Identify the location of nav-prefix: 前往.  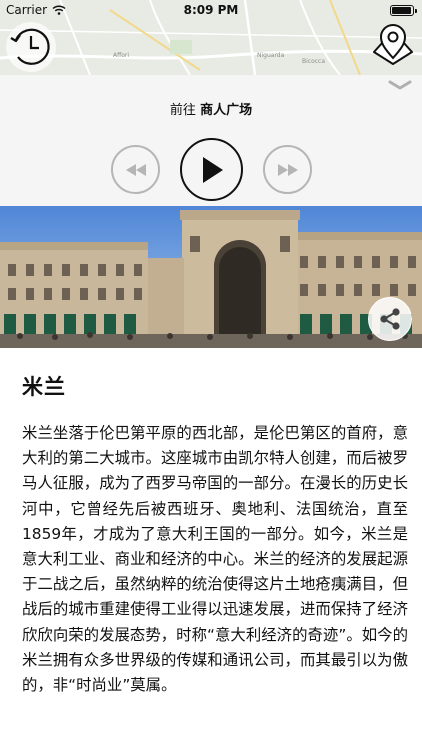
(182, 110).